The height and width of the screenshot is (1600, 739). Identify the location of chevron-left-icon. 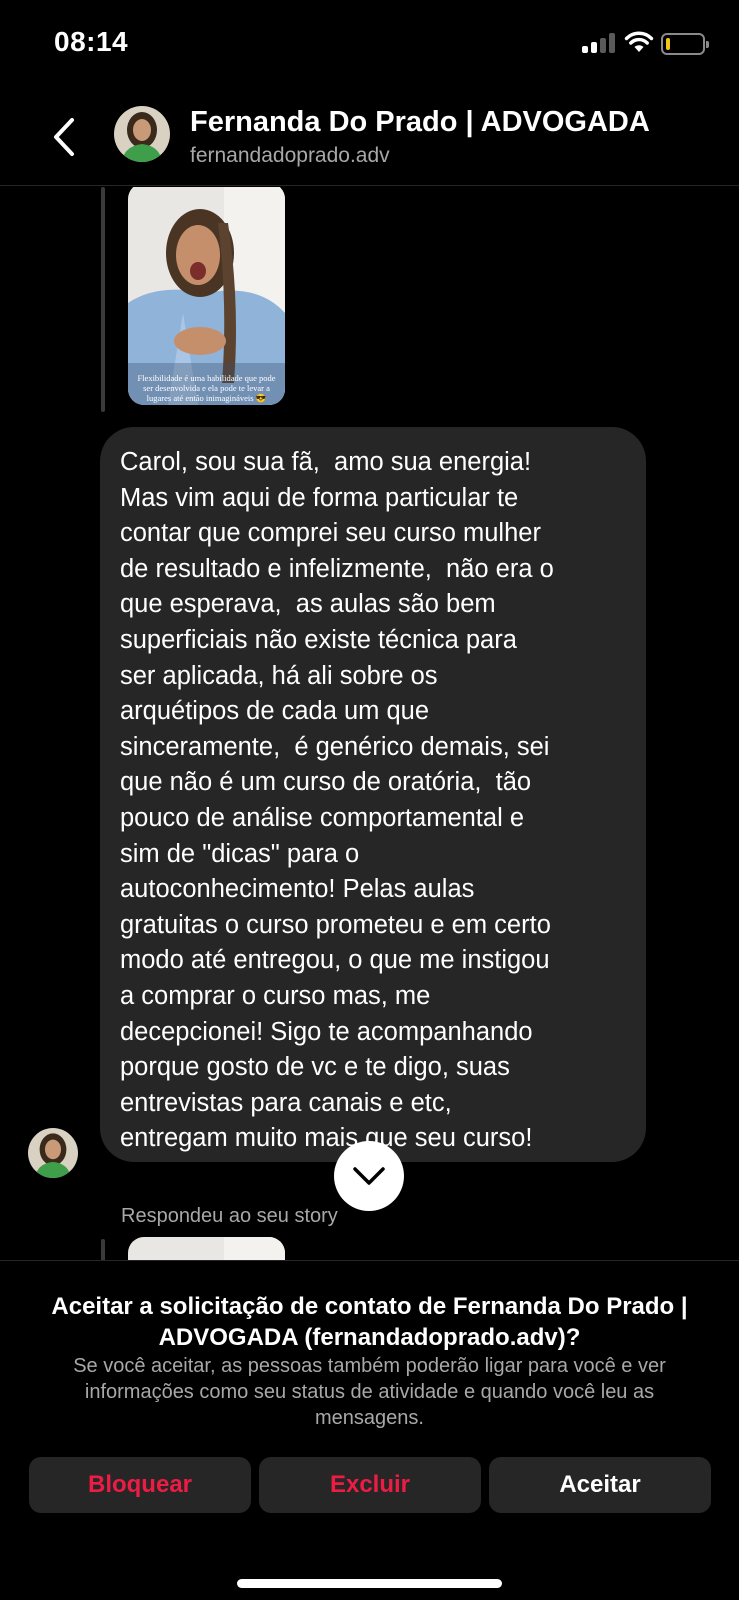
(64, 137).